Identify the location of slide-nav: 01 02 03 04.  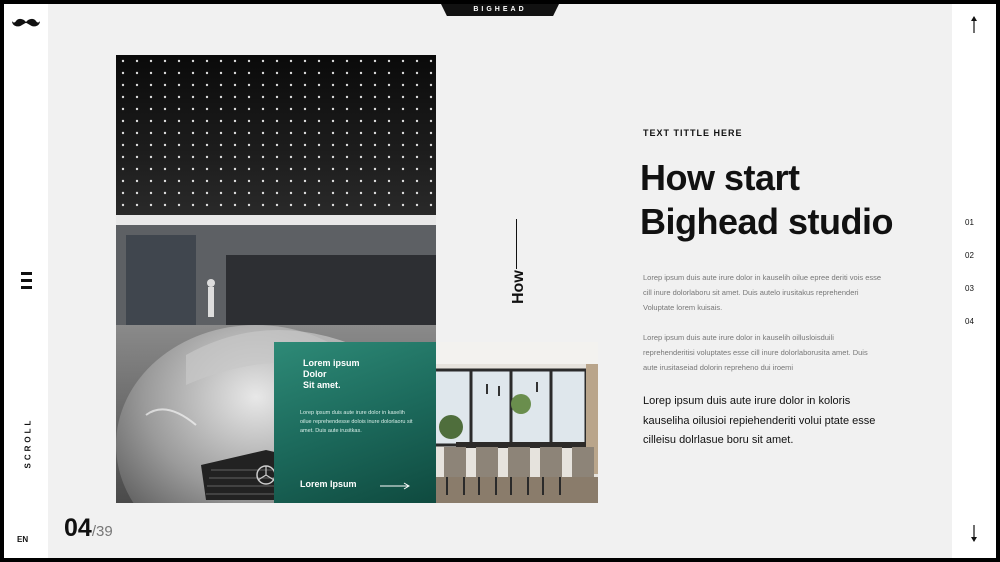
(969, 284).